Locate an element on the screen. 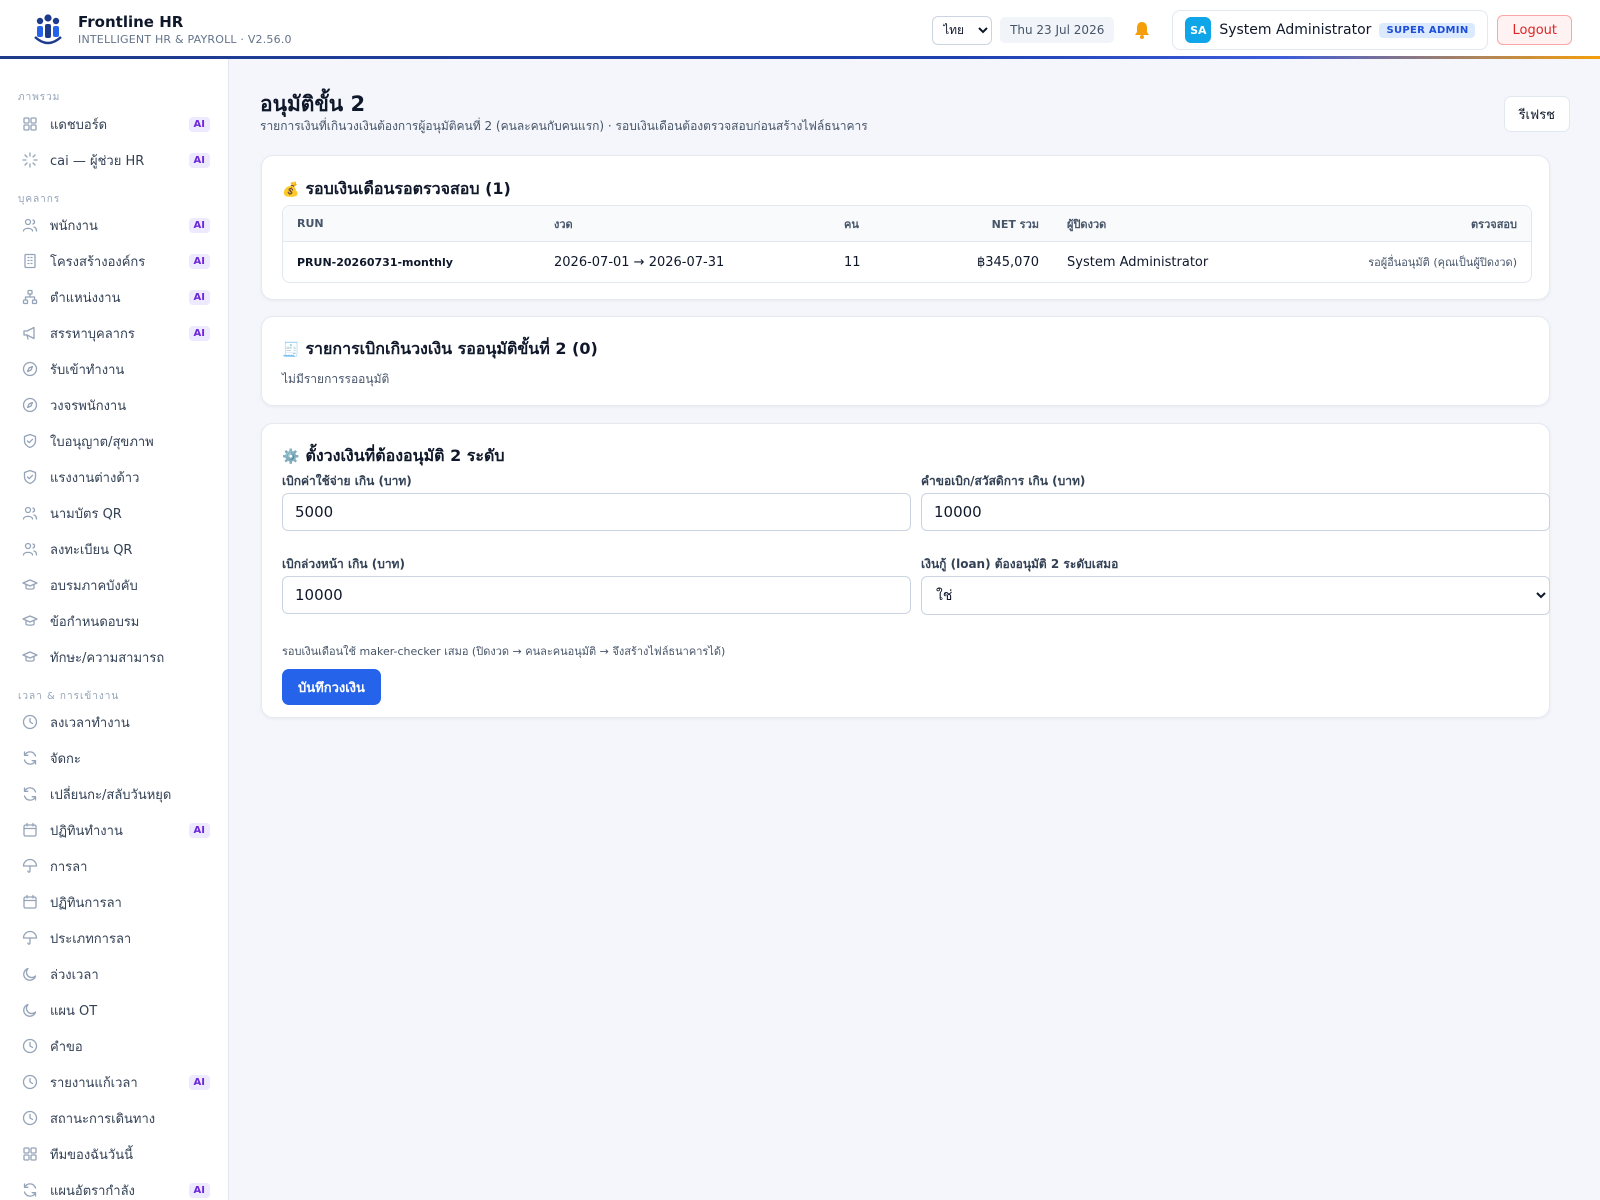 The width and height of the screenshot is (1600, 1200). sidebar-item: อบรมภาคบังคับ is located at coordinates (114, 585).